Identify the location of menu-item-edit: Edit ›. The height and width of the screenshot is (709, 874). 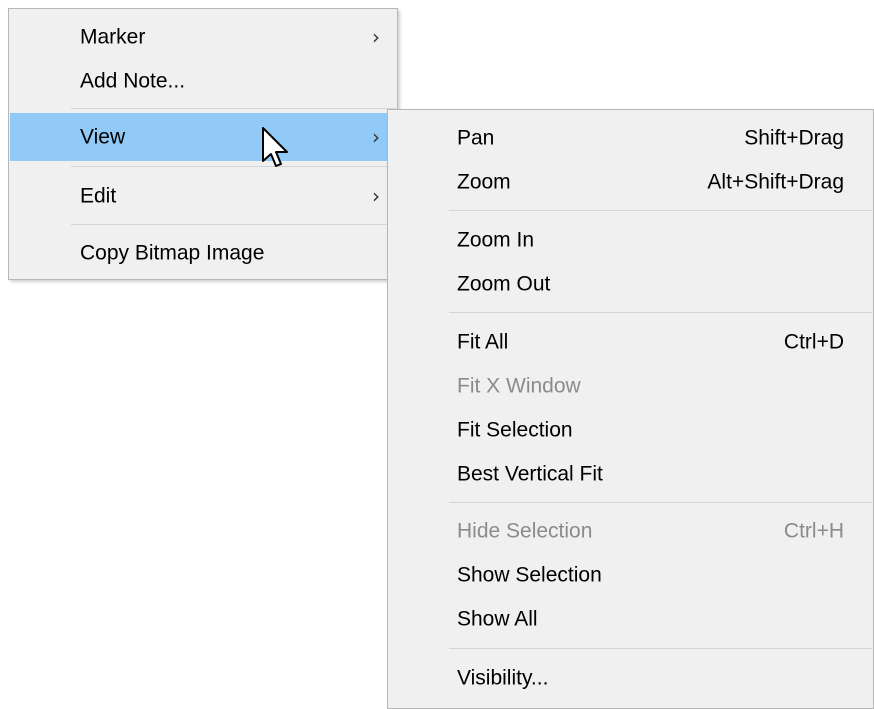
(203, 196).